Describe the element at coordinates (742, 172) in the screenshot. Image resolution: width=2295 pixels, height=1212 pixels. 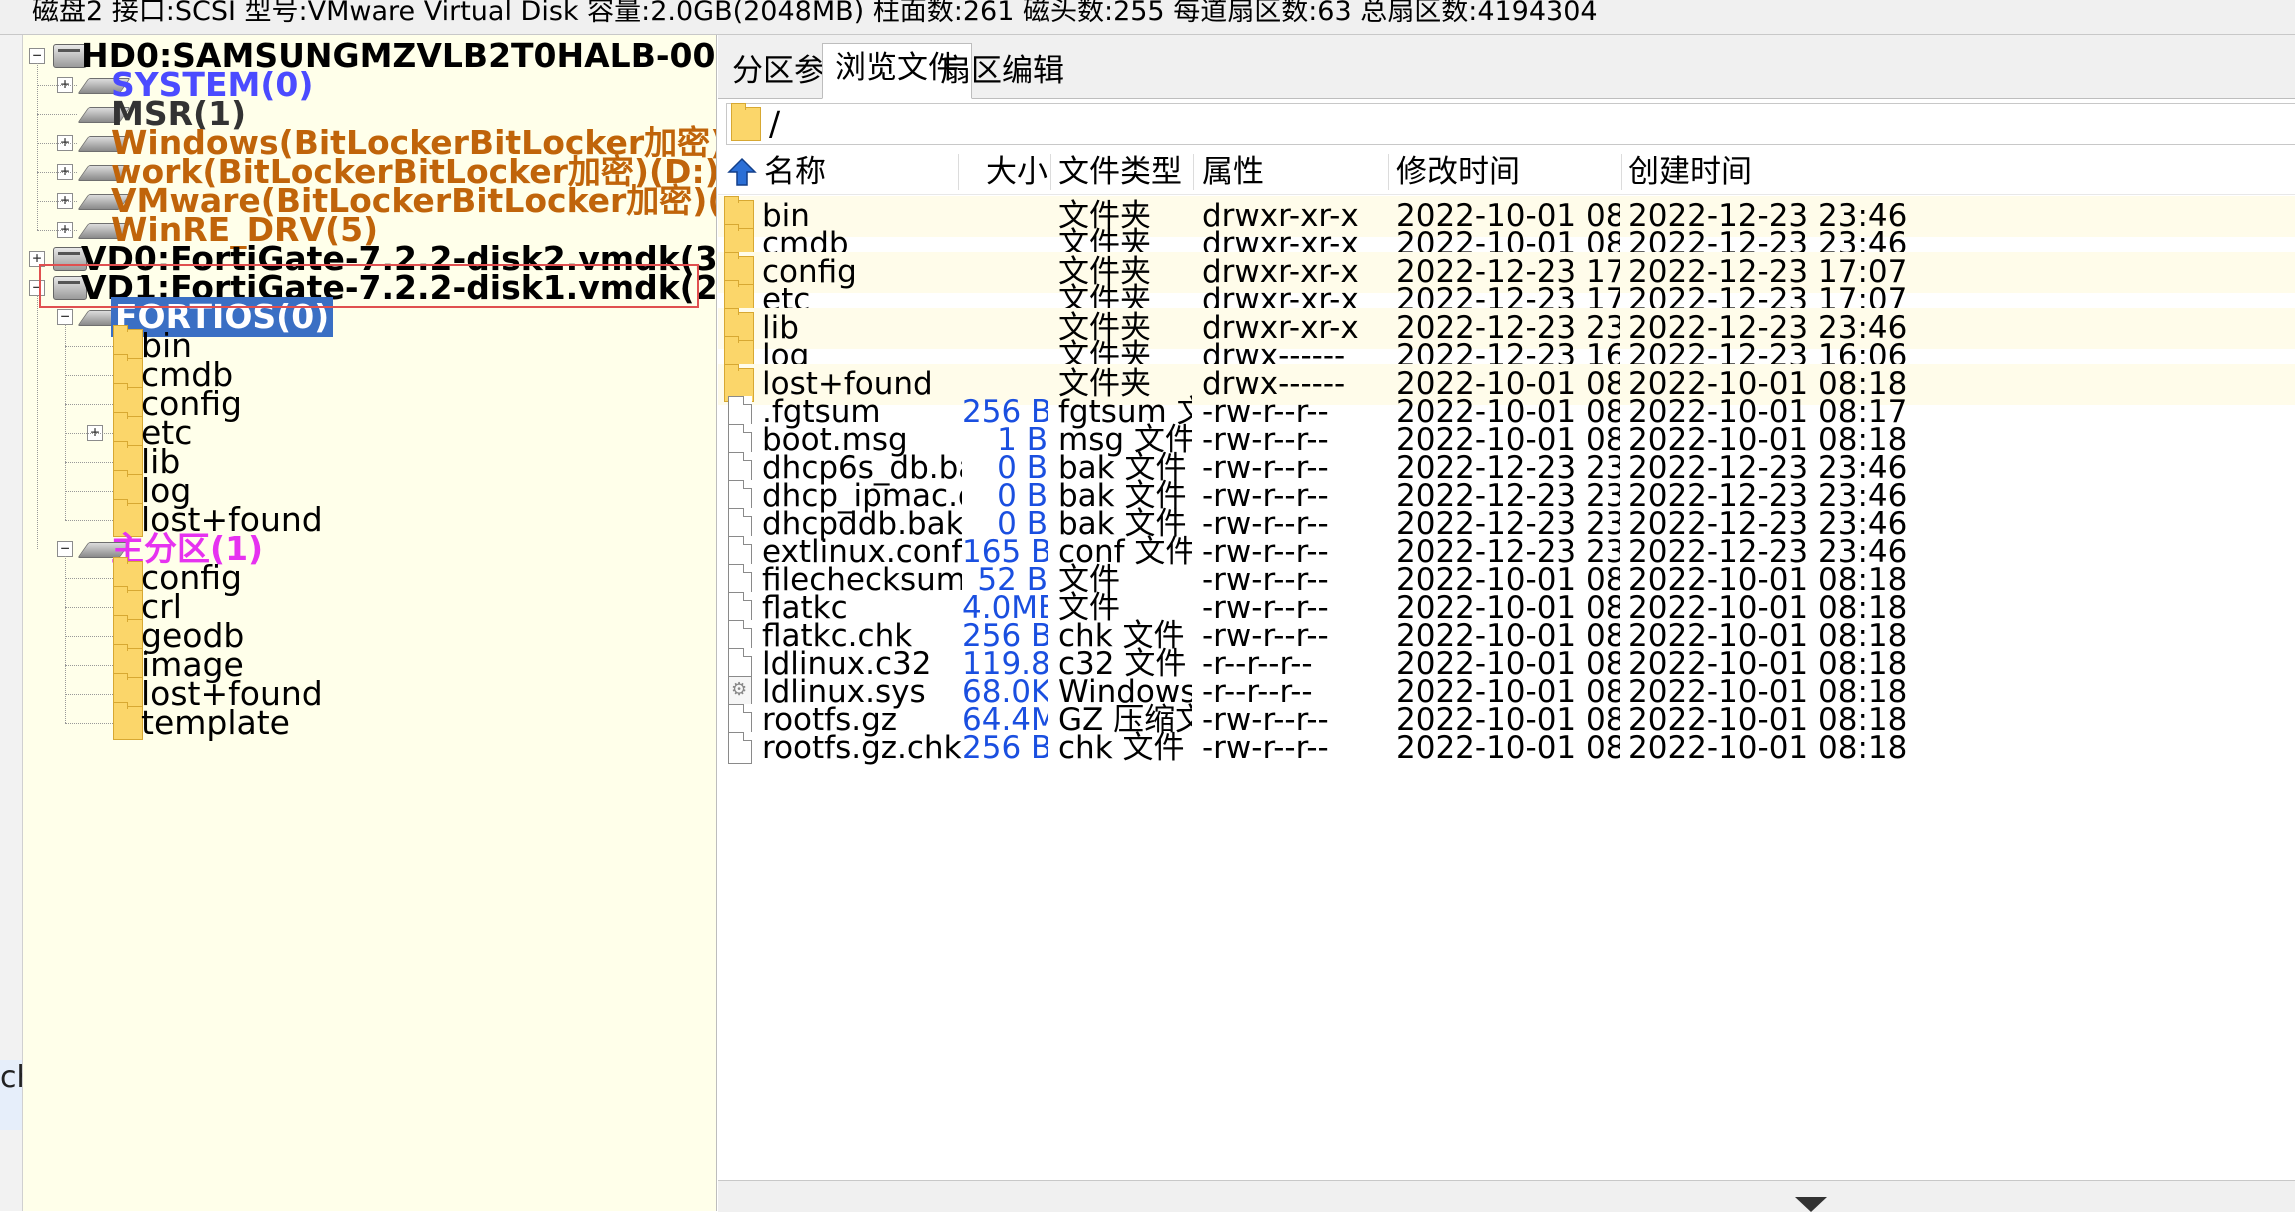
I see `up-arrow-icon` at that location.